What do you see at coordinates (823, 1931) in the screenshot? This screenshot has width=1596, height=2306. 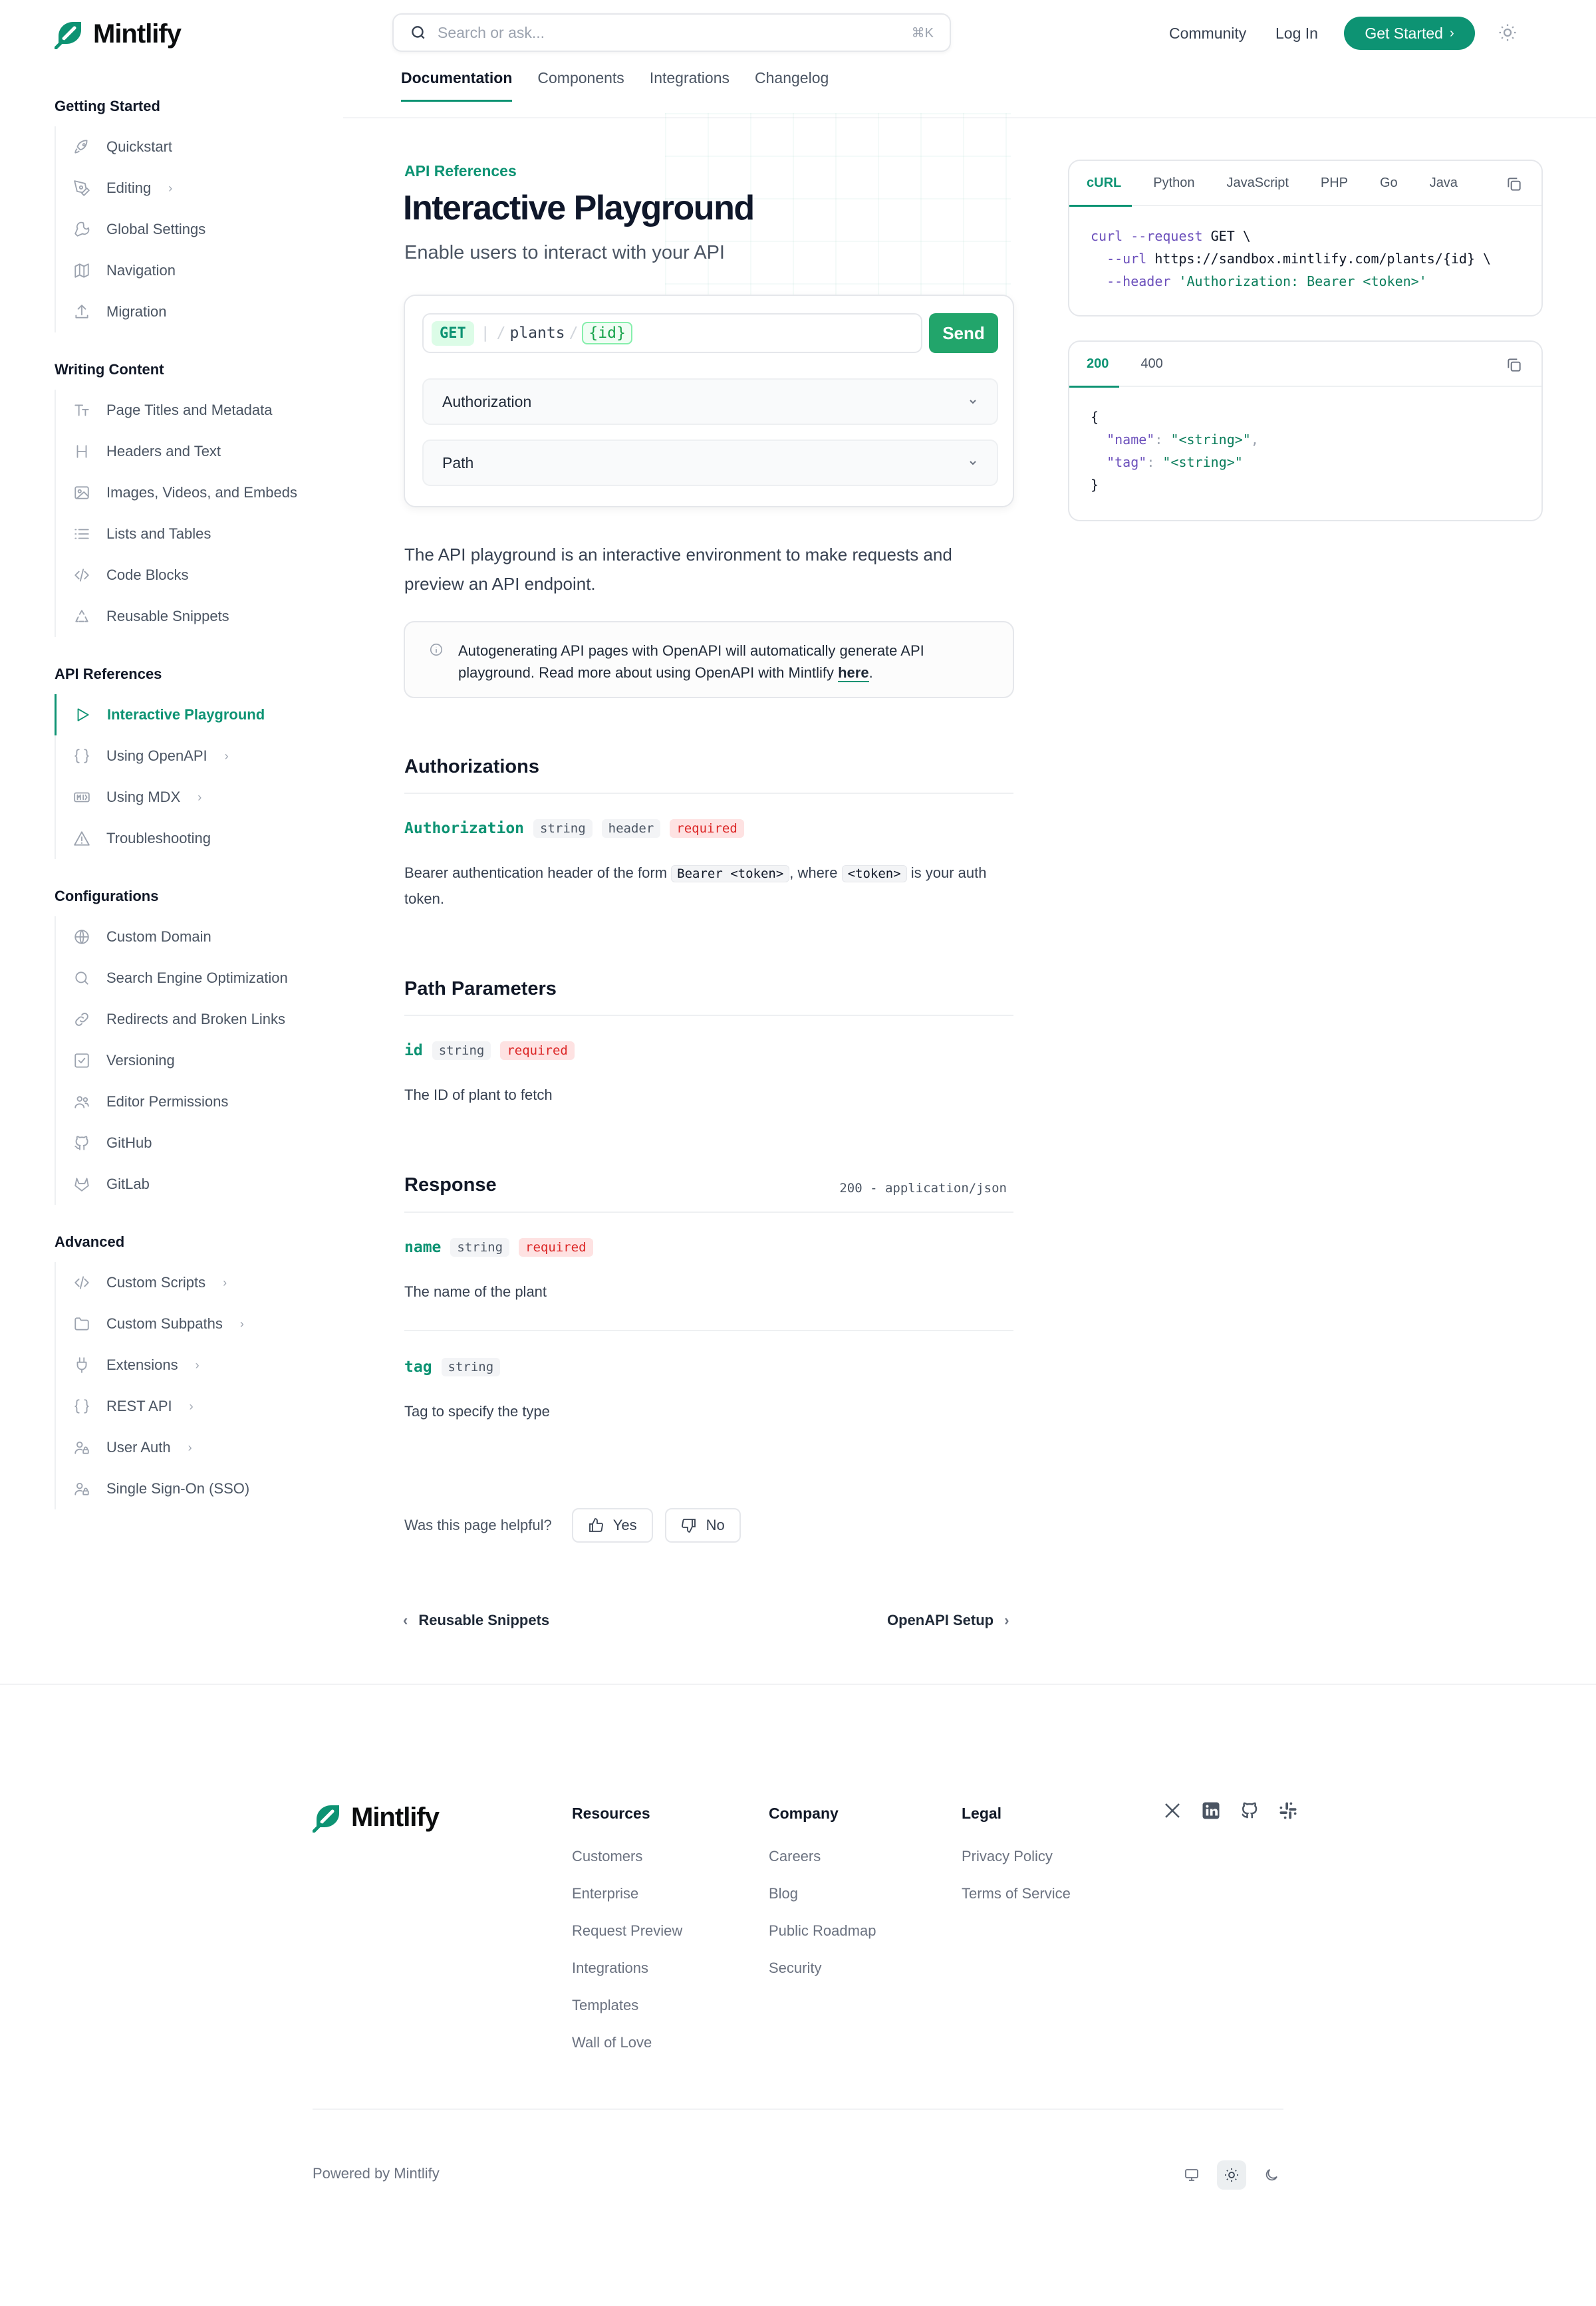 I see `footer-link: Public Roadmap` at bounding box center [823, 1931].